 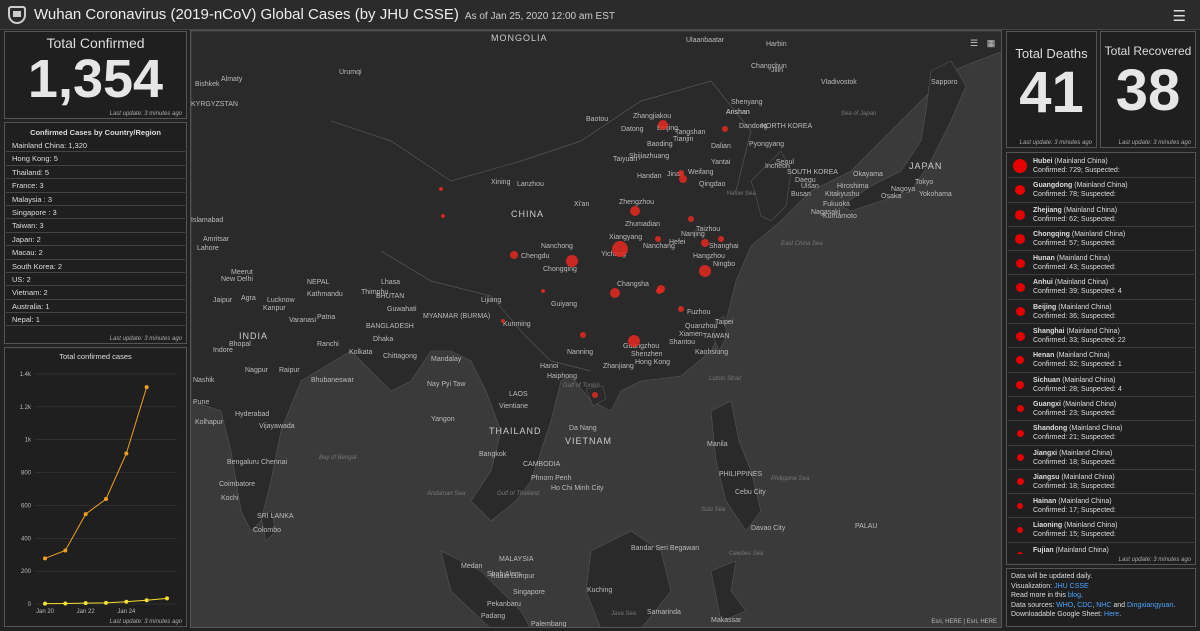 I want to click on province-name: Fujian, so click(x=1043, y=550).